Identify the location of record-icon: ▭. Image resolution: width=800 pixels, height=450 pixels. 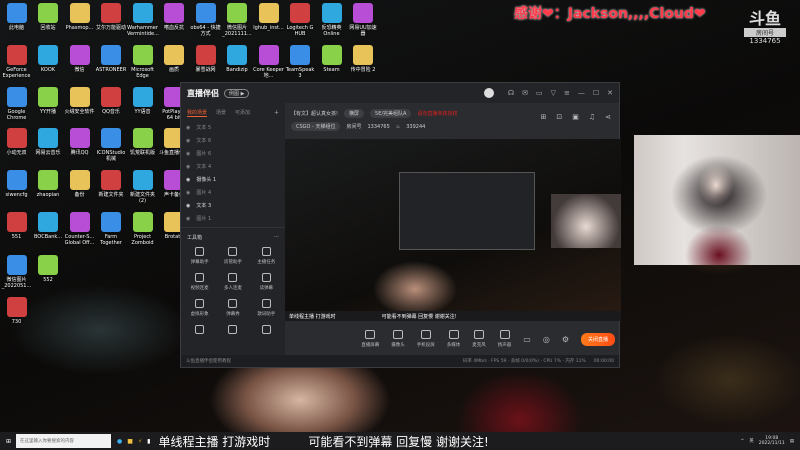
(527, 339).